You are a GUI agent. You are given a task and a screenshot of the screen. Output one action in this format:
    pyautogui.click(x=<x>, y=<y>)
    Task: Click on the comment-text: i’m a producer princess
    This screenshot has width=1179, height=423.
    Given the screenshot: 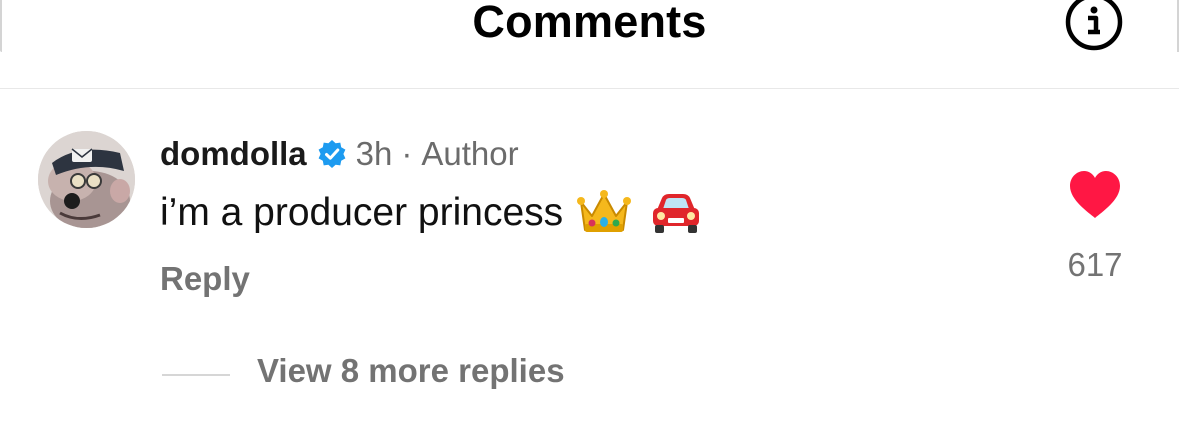 What is the action you would take?
    pyautogui.click(x=362, y=212)
    